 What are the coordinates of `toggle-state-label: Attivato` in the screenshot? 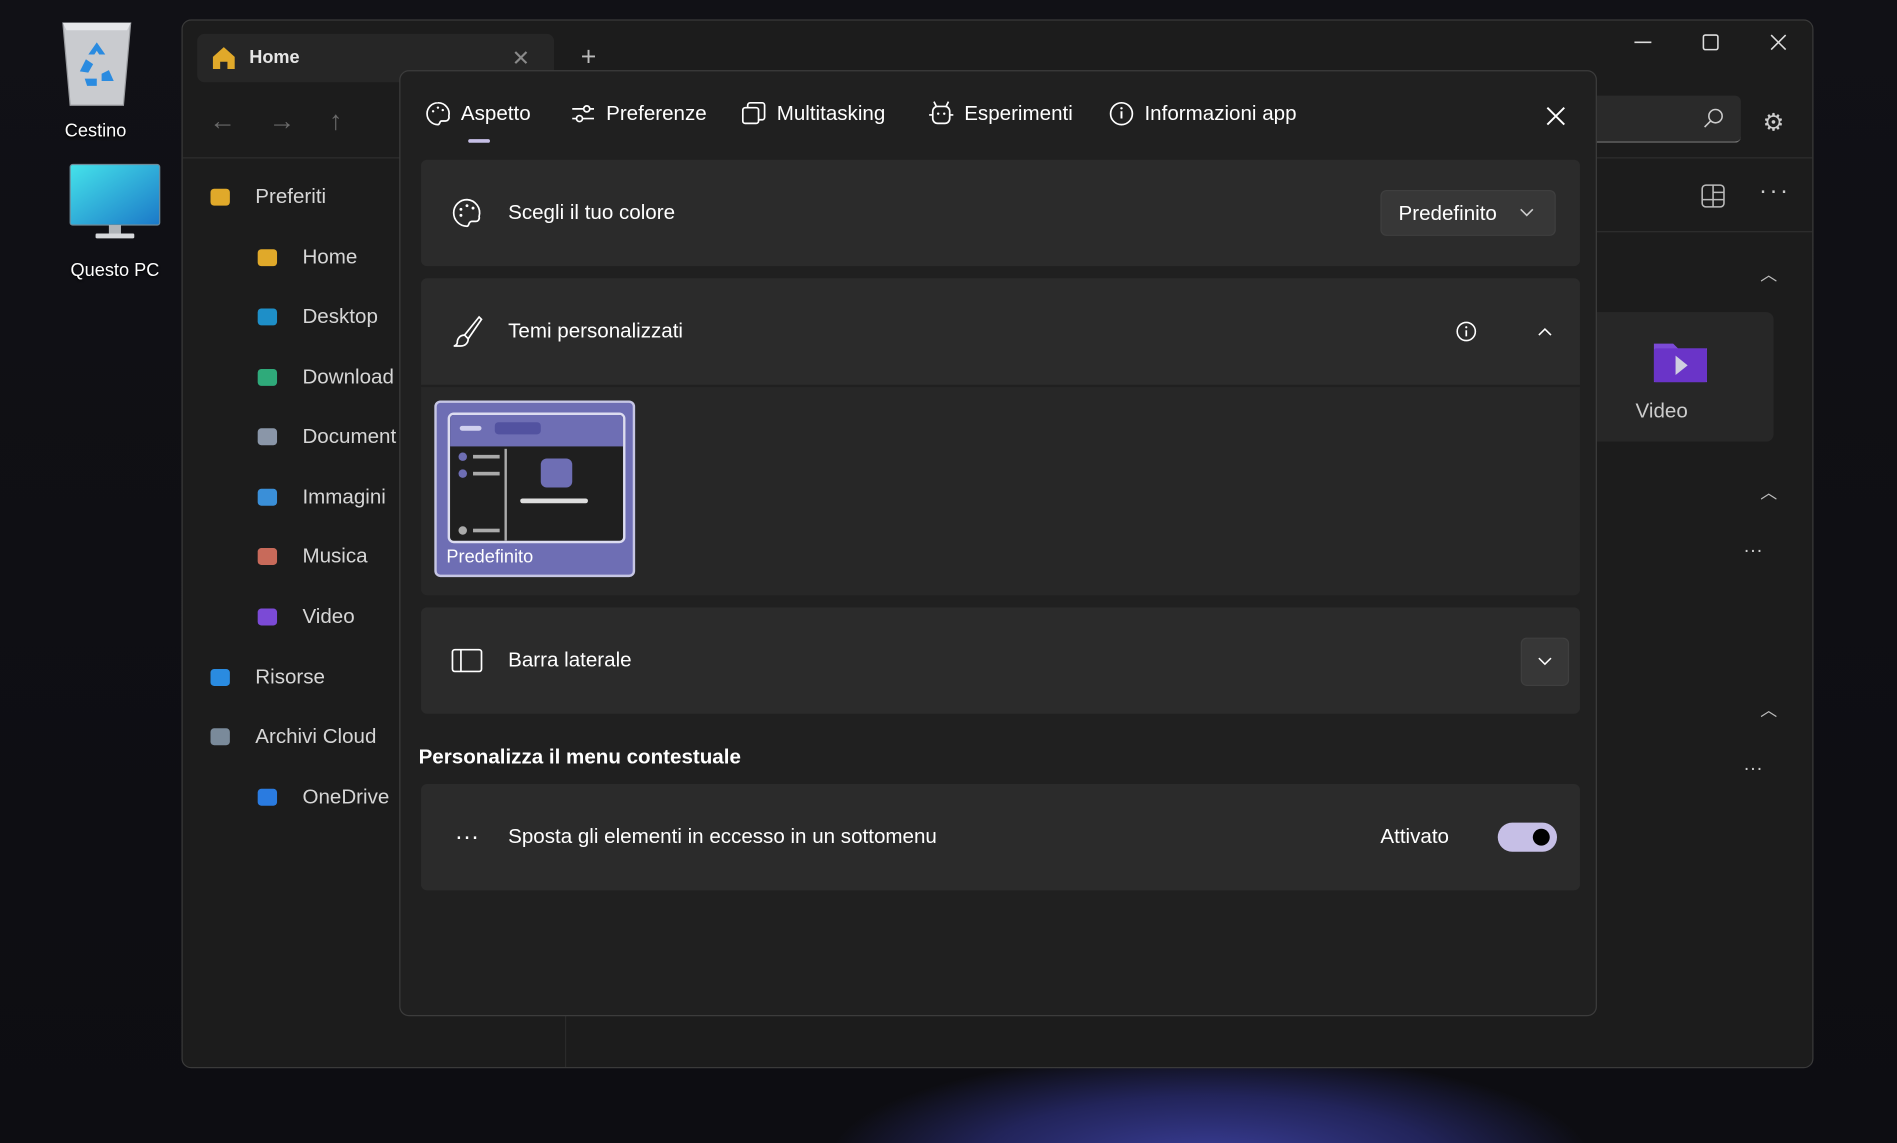 It's located at (1414, 837).